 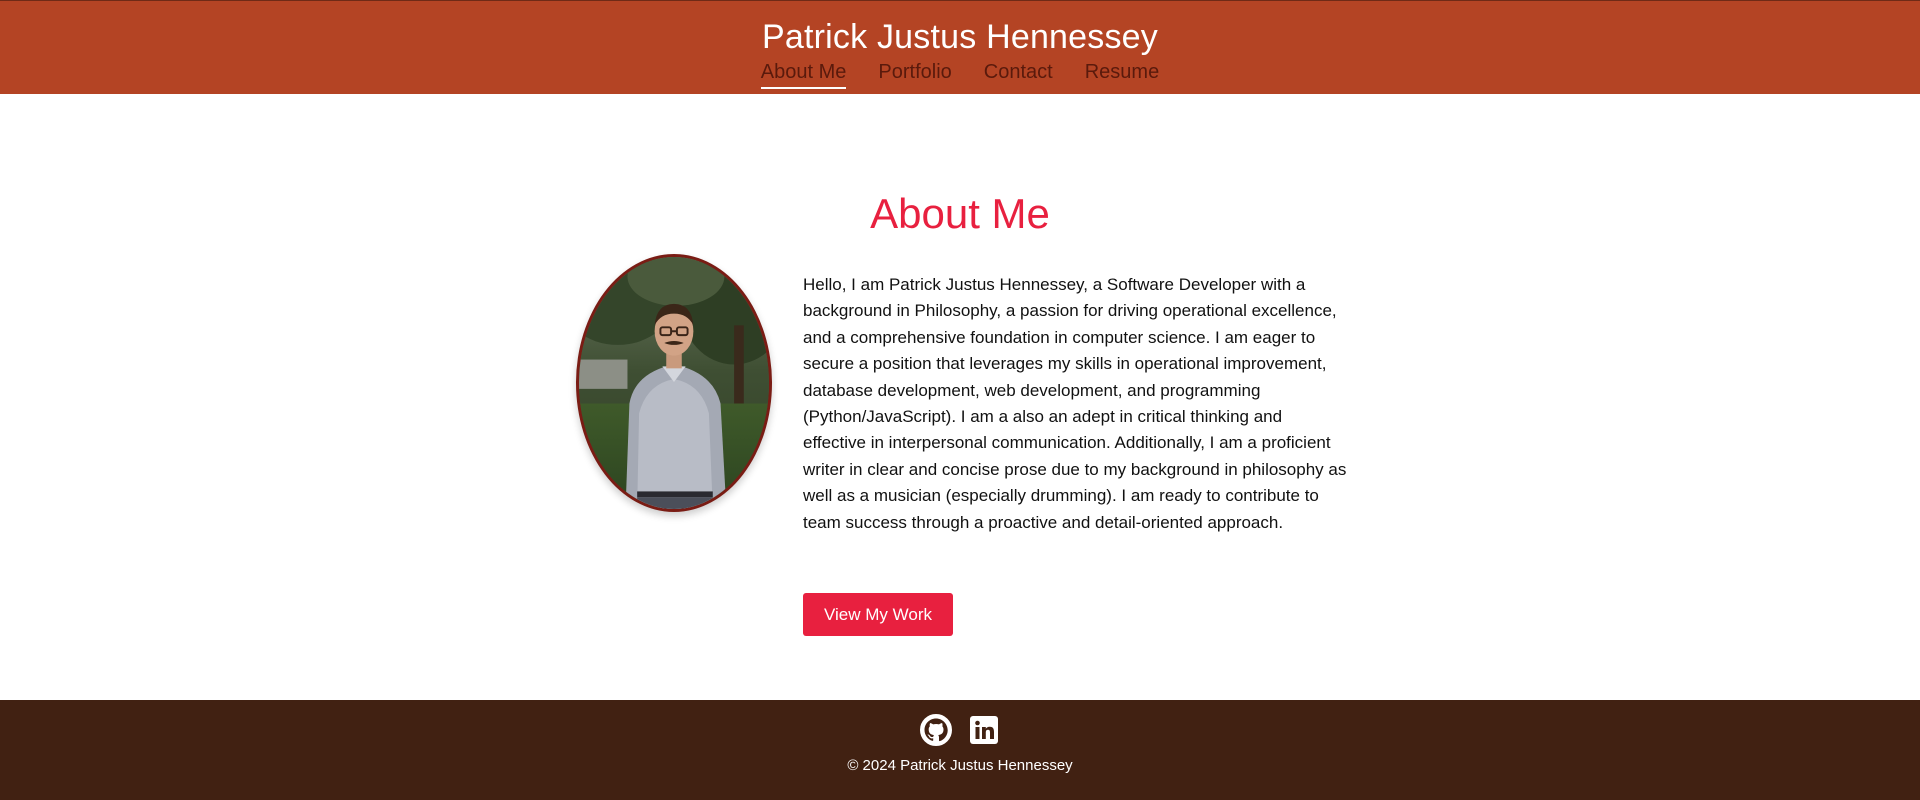 What do you see at coordinates (1122, 74) in the screenshot?
I see `nav-link-resume: Resume` at bounding box center [1122, 74].